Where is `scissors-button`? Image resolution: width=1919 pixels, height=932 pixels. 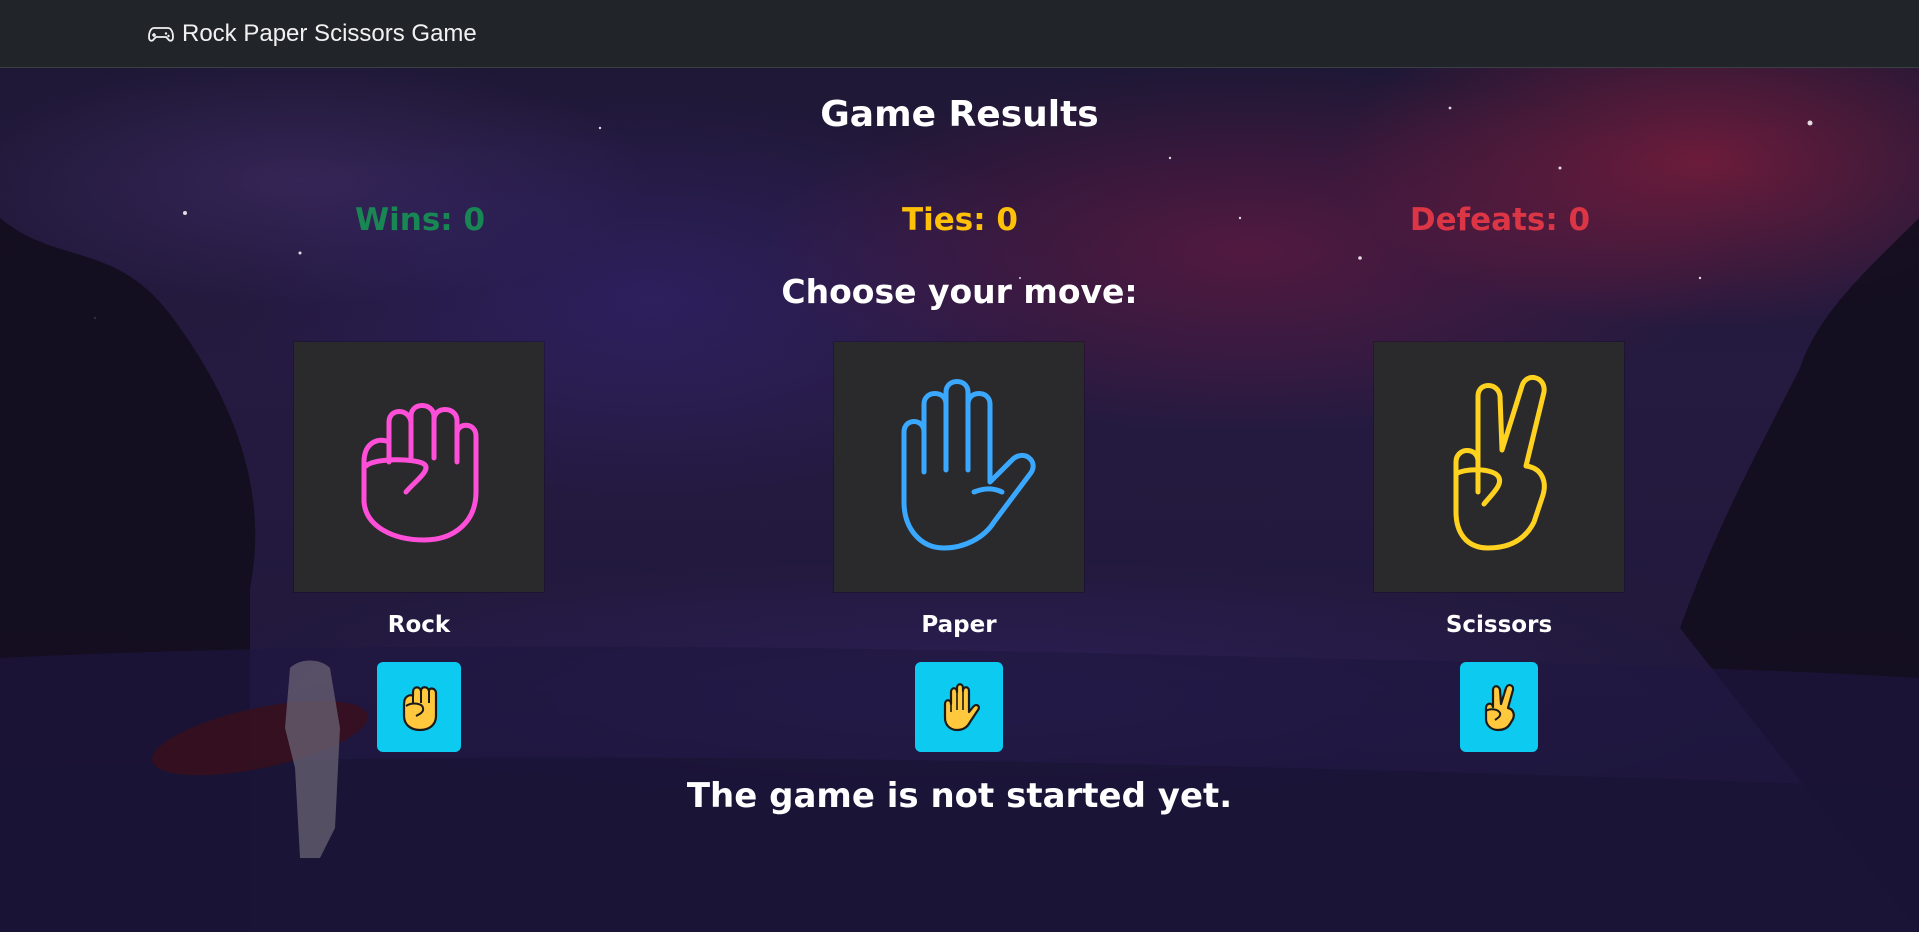 scissors-button is located at coordinates (1499, 707).